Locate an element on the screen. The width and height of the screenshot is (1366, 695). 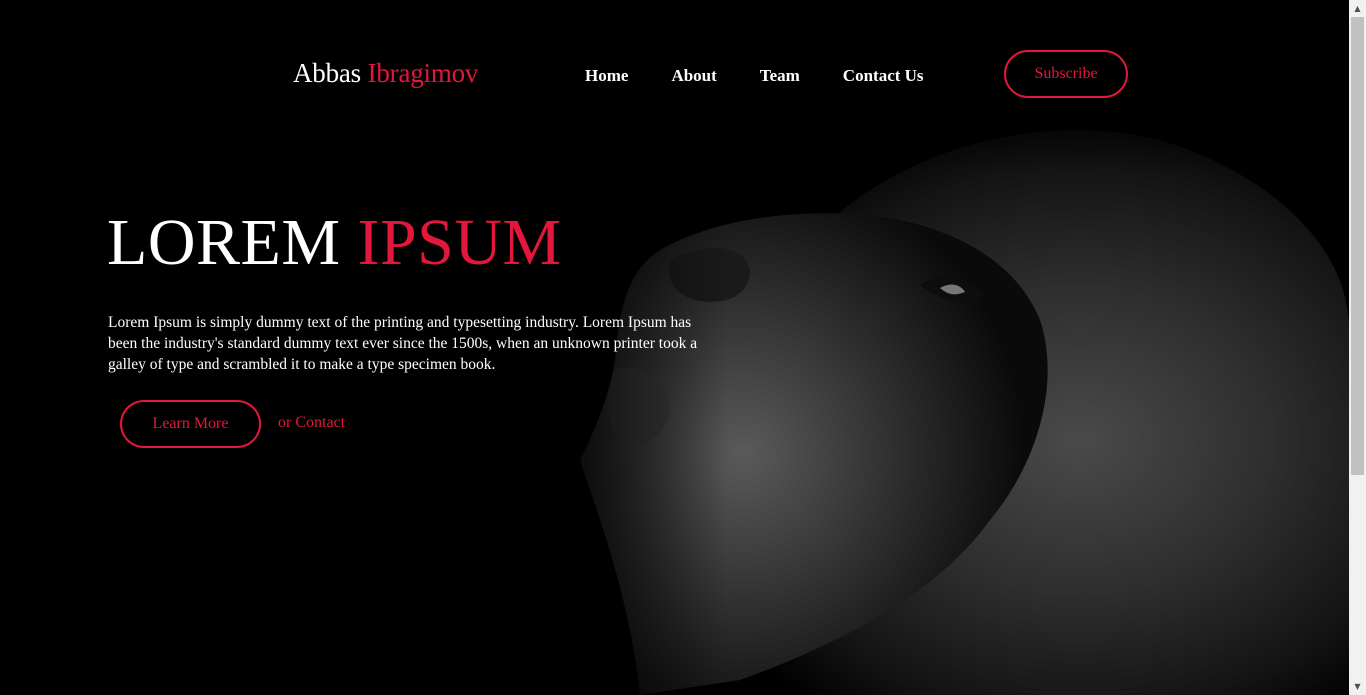
logo-last-name: Ibragimov is located at coordinates (423, 73).